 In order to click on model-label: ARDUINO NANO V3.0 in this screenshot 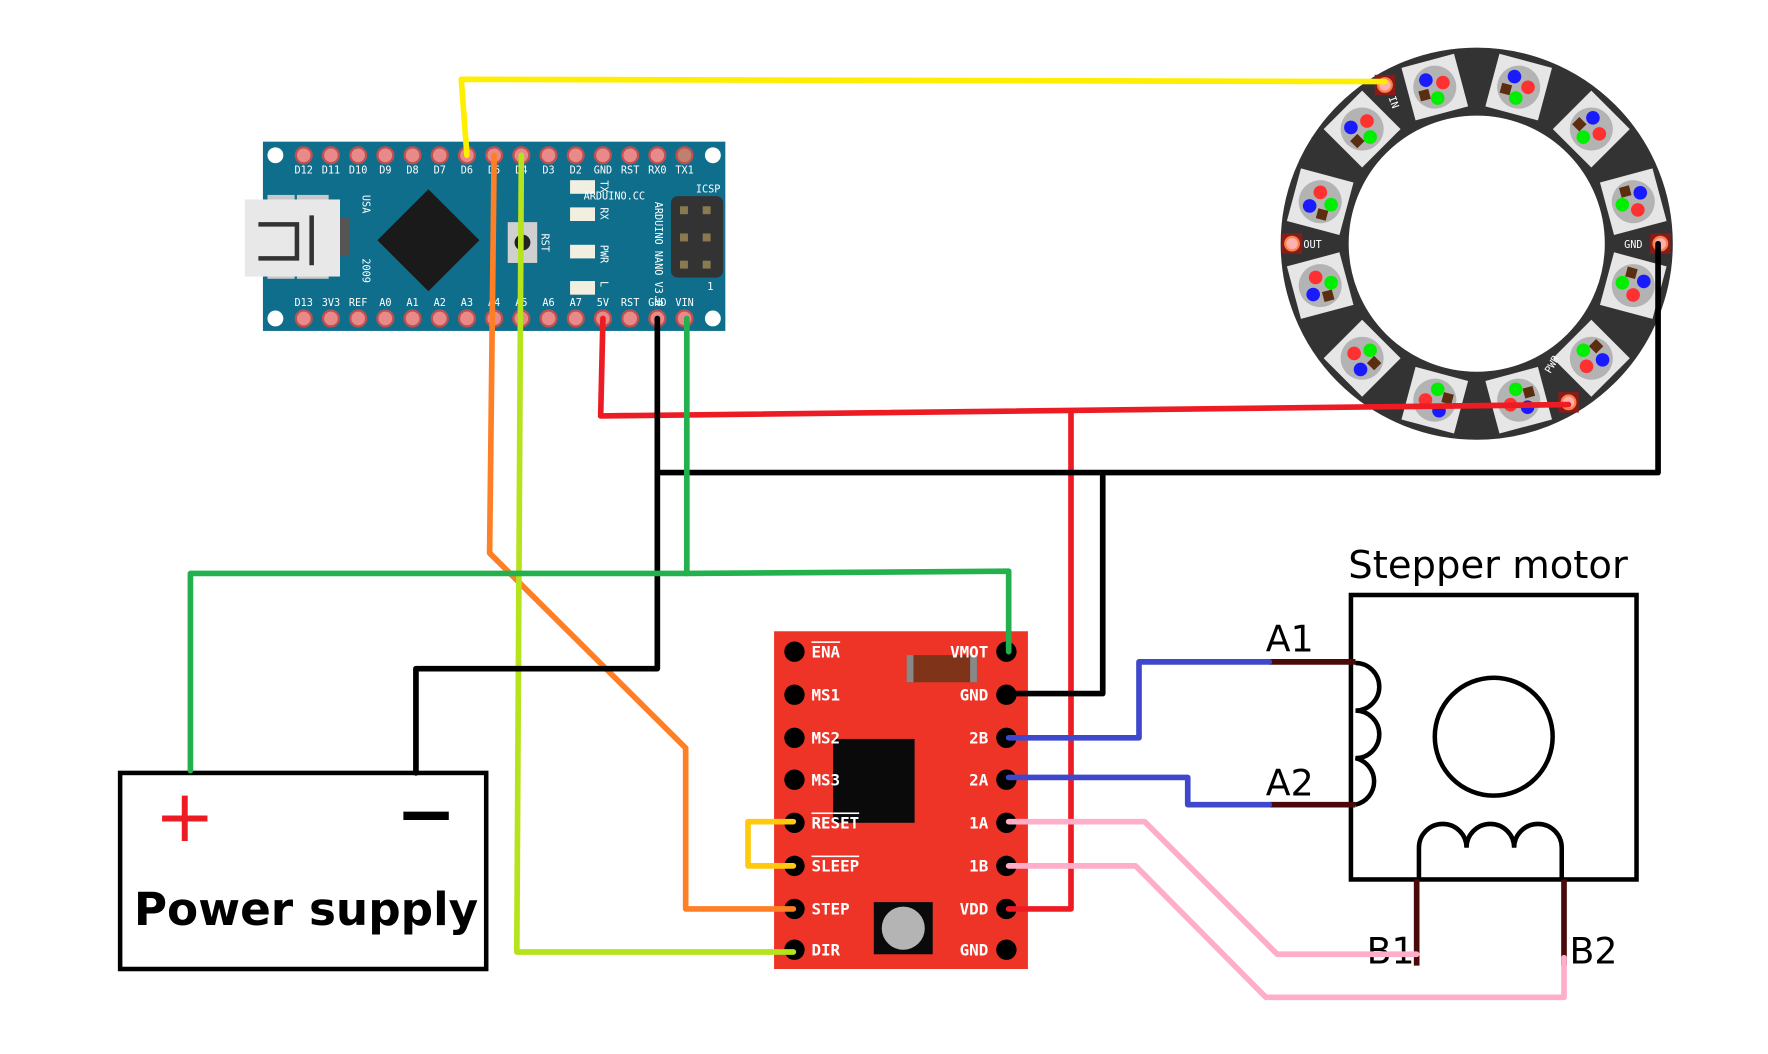, I will do `click(657, 254)`.